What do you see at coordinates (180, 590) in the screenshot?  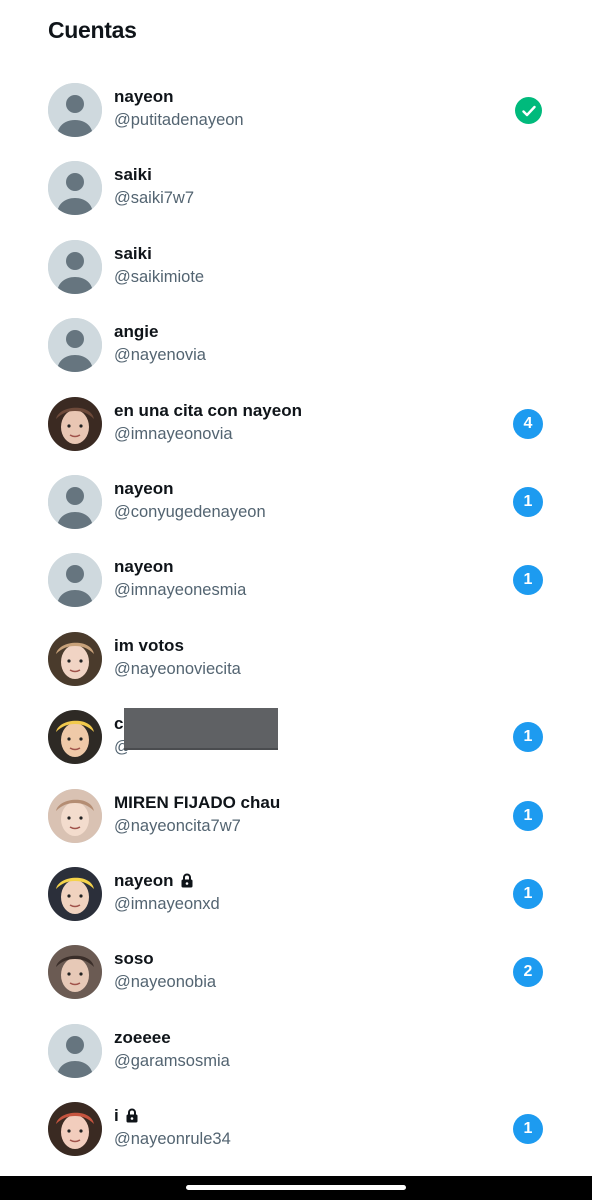 I see `account-handle: @imnayeonesmia` at bounding box center [180, 590].